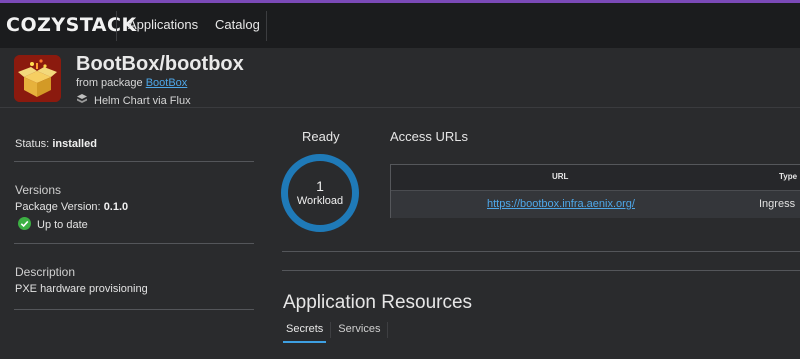 The image size is (800, 359). What do you see at coordinates (321, 136) in the screenshot?
I see `ready-label: Ready` at bounding box center [321, 136].